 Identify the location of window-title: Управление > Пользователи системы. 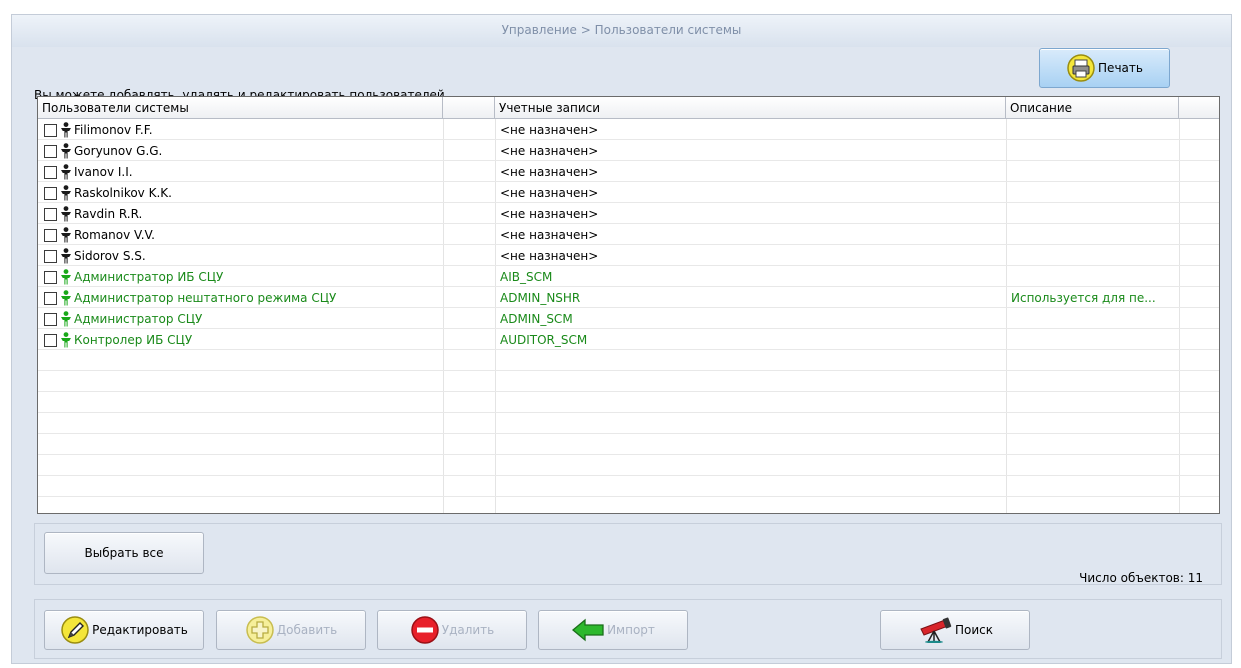
(621, 31).